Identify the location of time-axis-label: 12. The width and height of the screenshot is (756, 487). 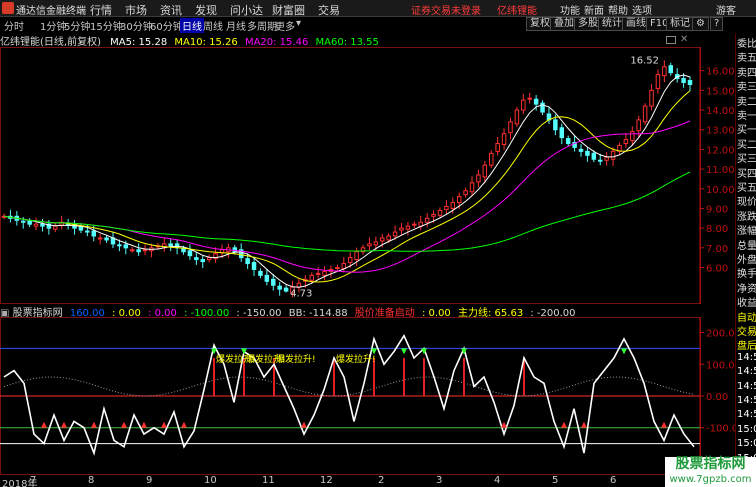
(326, 480).